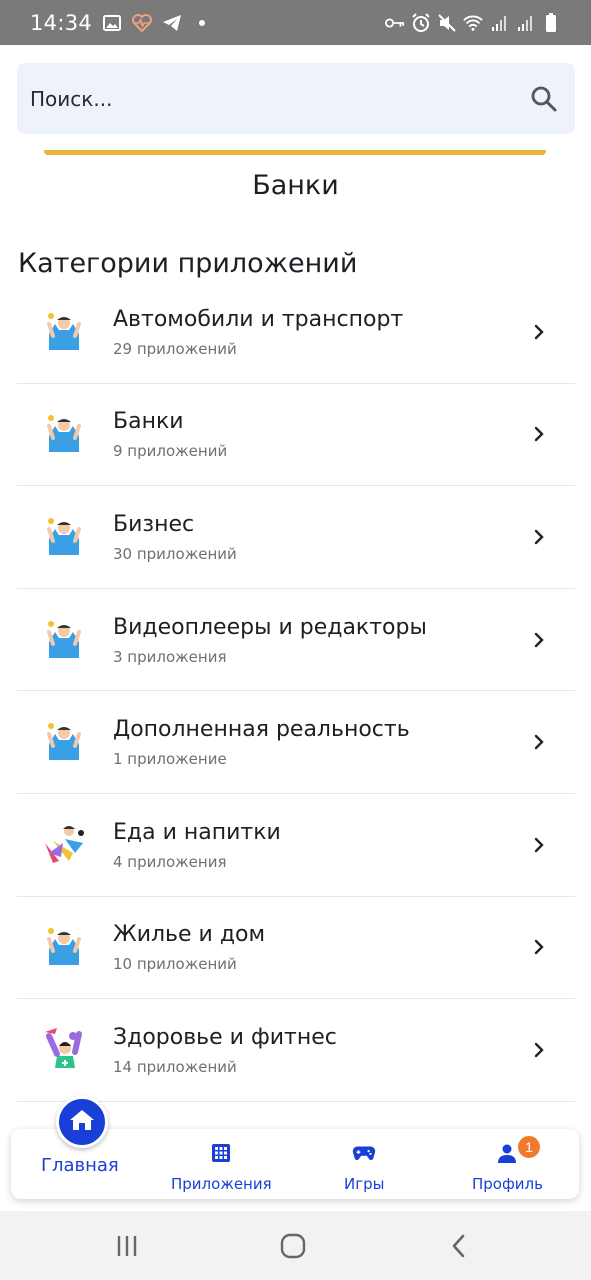  I want to click on status-time: 14:34, so click(61, 22).